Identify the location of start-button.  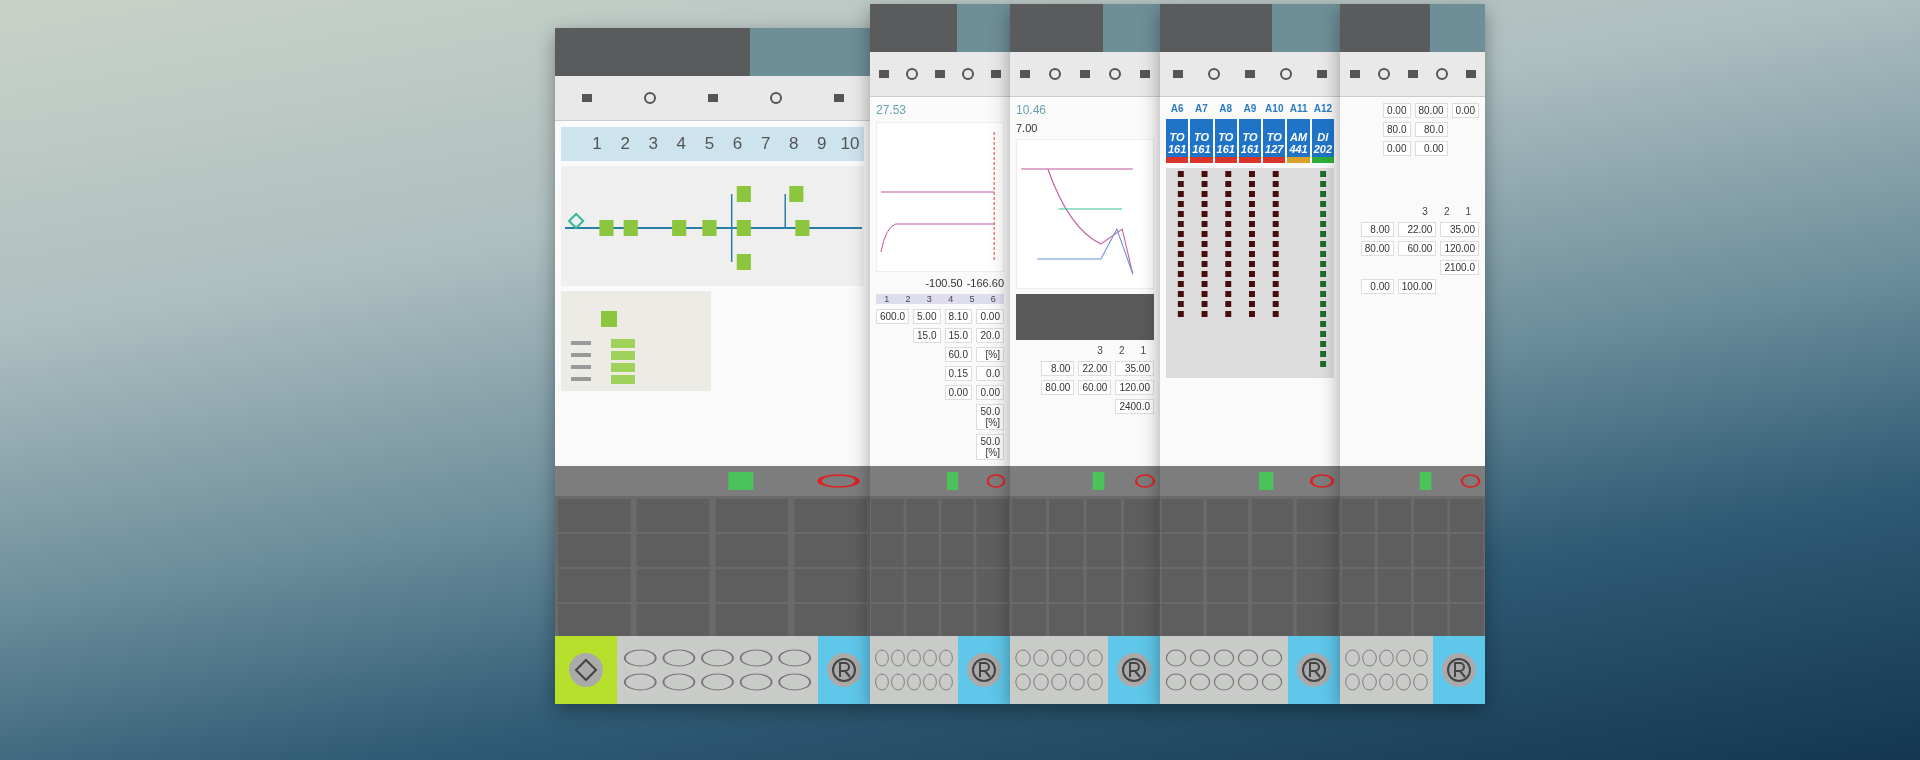
(586, 670).